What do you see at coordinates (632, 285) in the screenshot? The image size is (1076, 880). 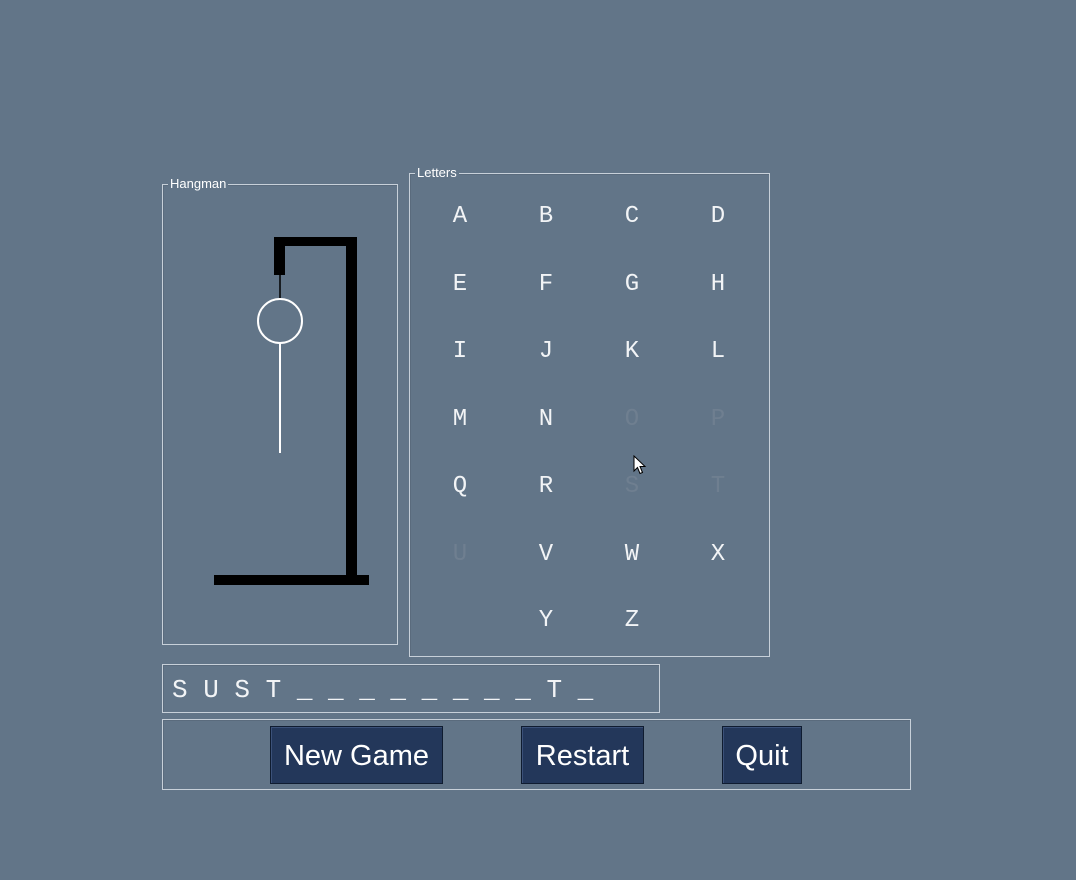 I see `letter-button-g: G` at bounding box center [632, 285].